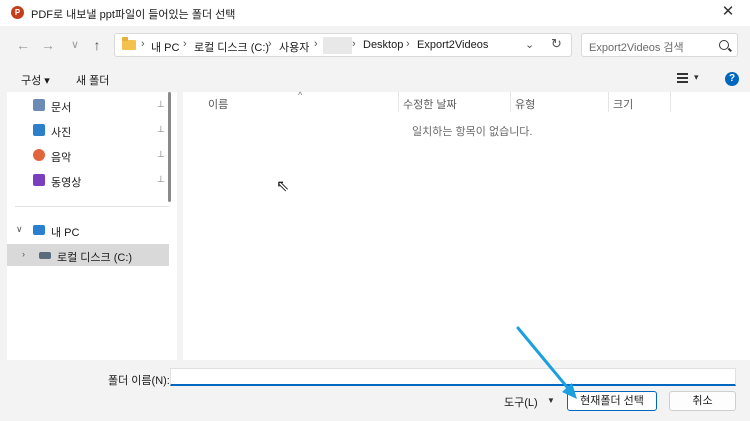  What do you see at coordinates (39, 180) in the screenshot?
I see `videos-icon` at bounding box center [39, 180].